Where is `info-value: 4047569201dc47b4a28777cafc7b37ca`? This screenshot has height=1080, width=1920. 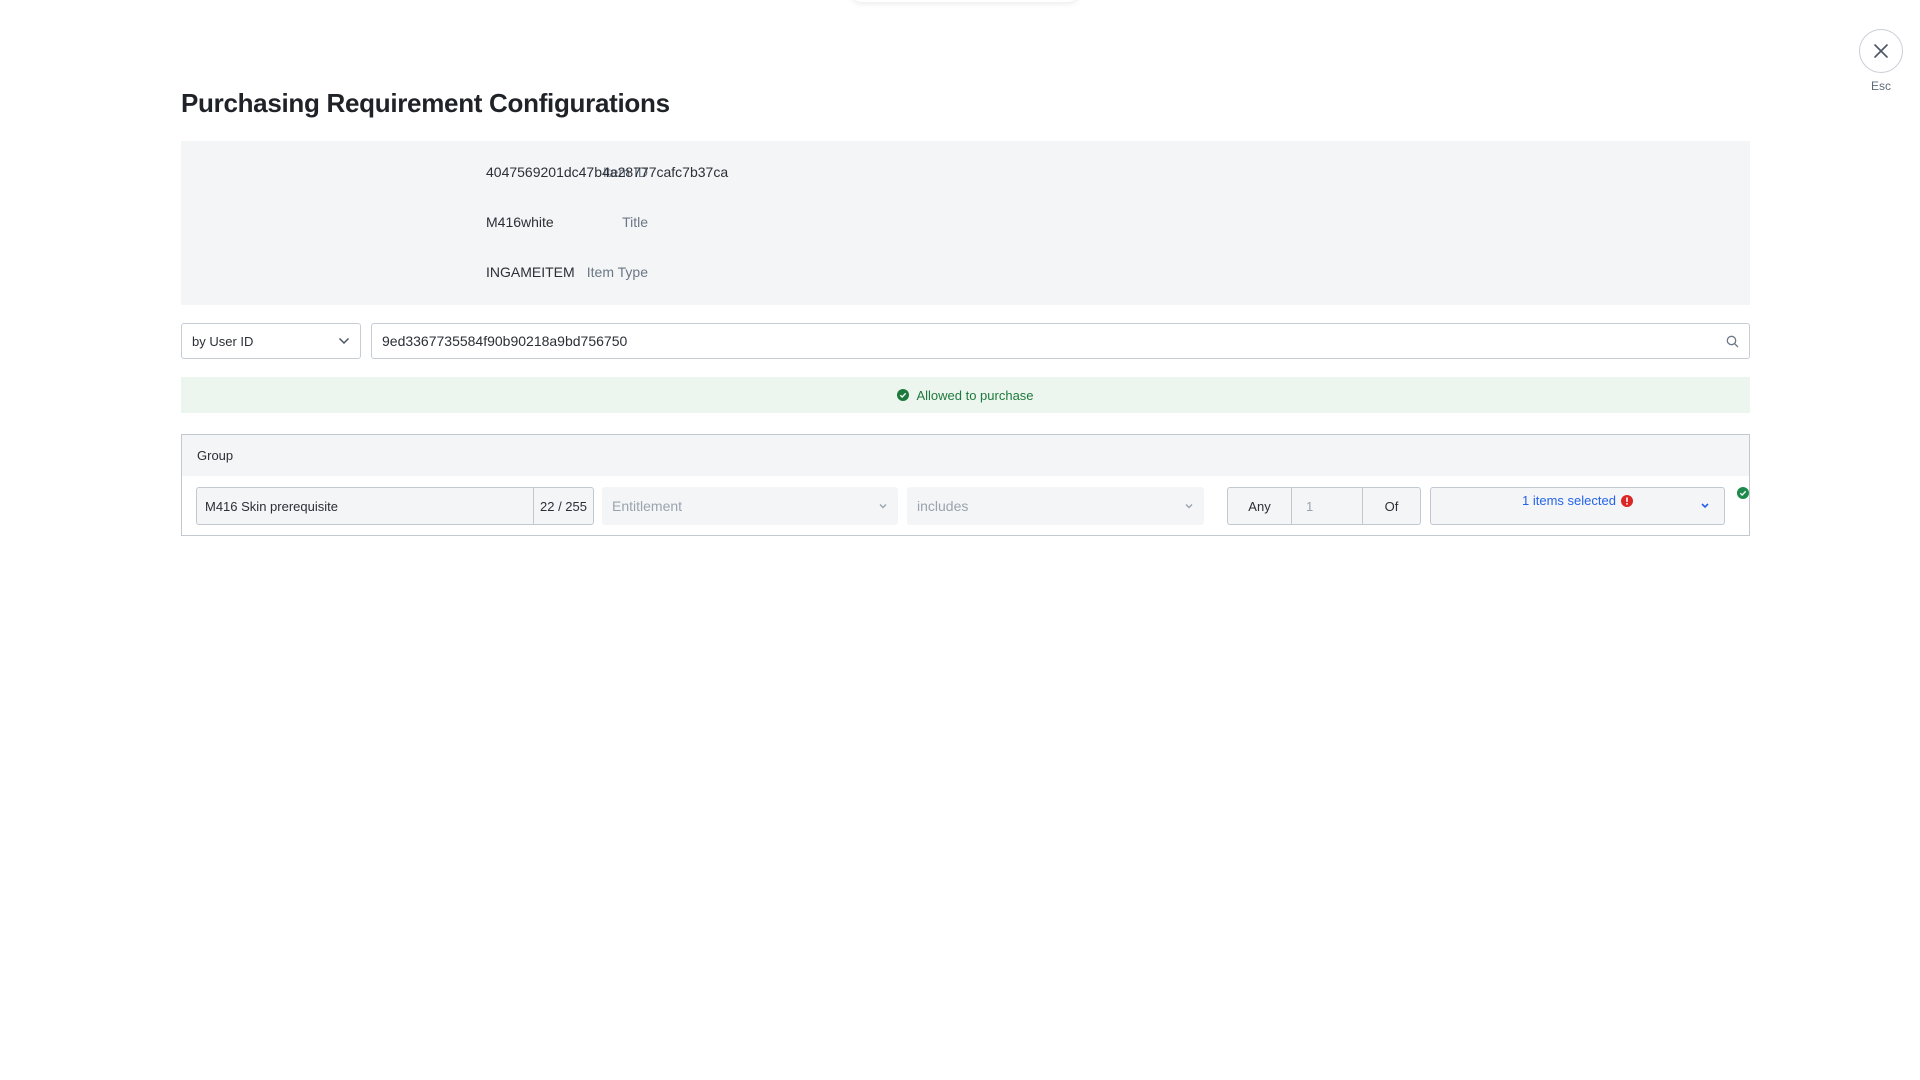 info-value: 4047569201dc47b4a28777cafc7b37ca is located at coordinates (607, 172).